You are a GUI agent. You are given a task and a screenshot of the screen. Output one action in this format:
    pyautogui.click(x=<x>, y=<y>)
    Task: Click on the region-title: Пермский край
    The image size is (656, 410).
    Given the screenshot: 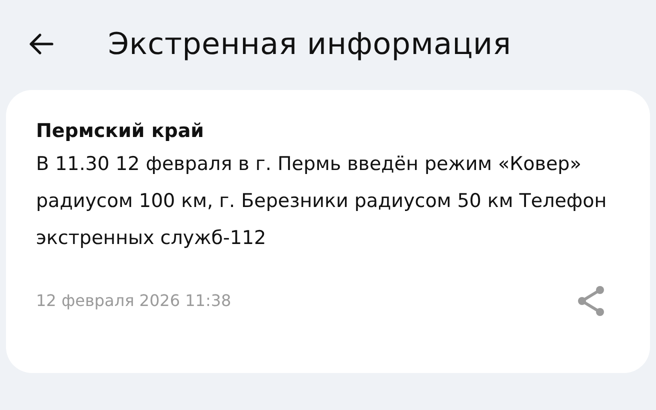 What is the action you would take?
    pyautogui.click(x=120, y=131)
    